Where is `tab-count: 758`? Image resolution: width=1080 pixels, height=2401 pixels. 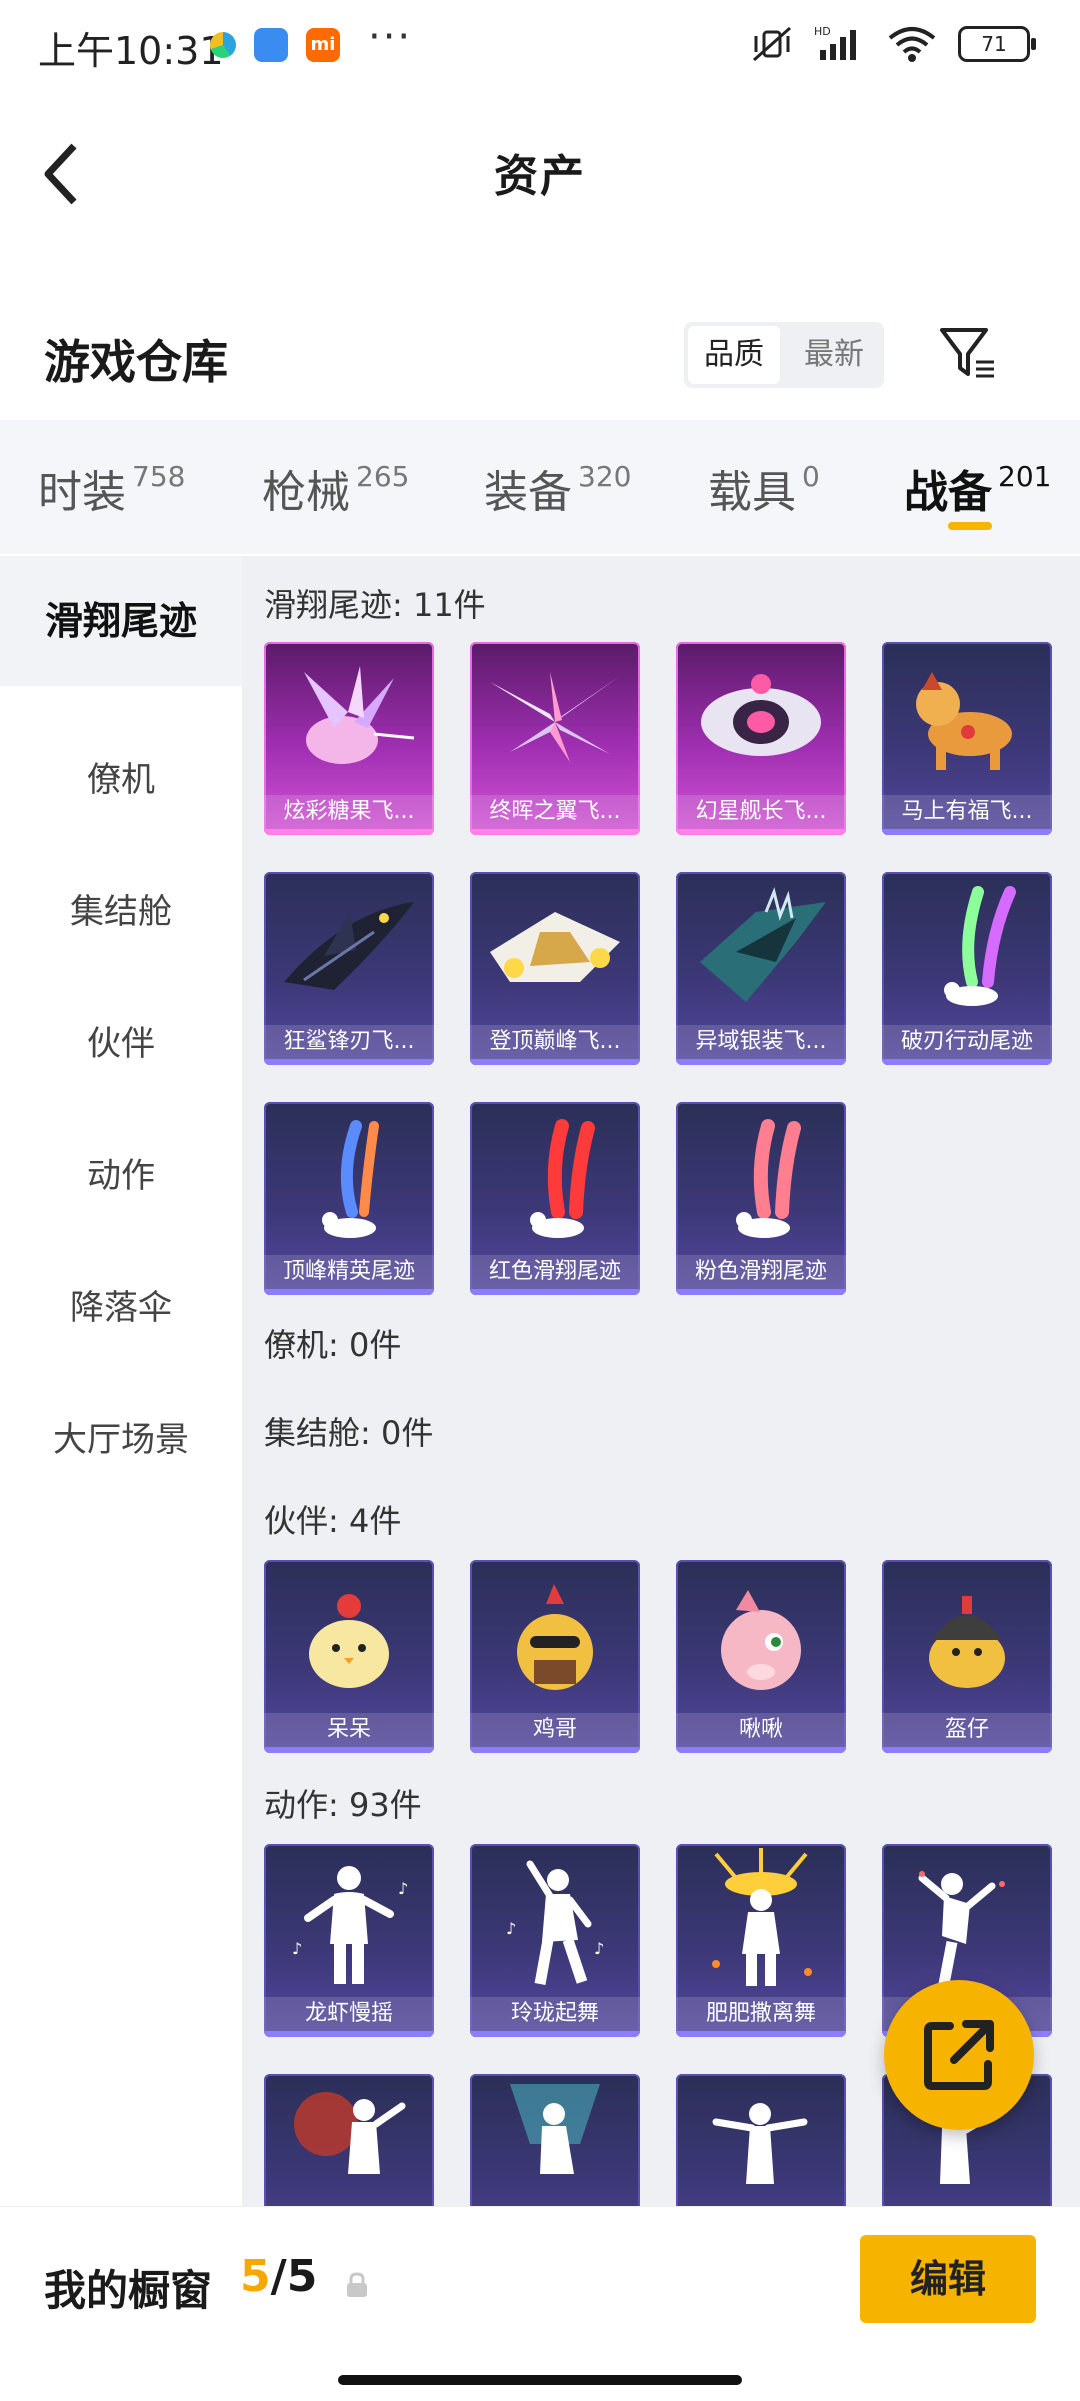 tab-count: 758 is located at coordinates (159, 476).